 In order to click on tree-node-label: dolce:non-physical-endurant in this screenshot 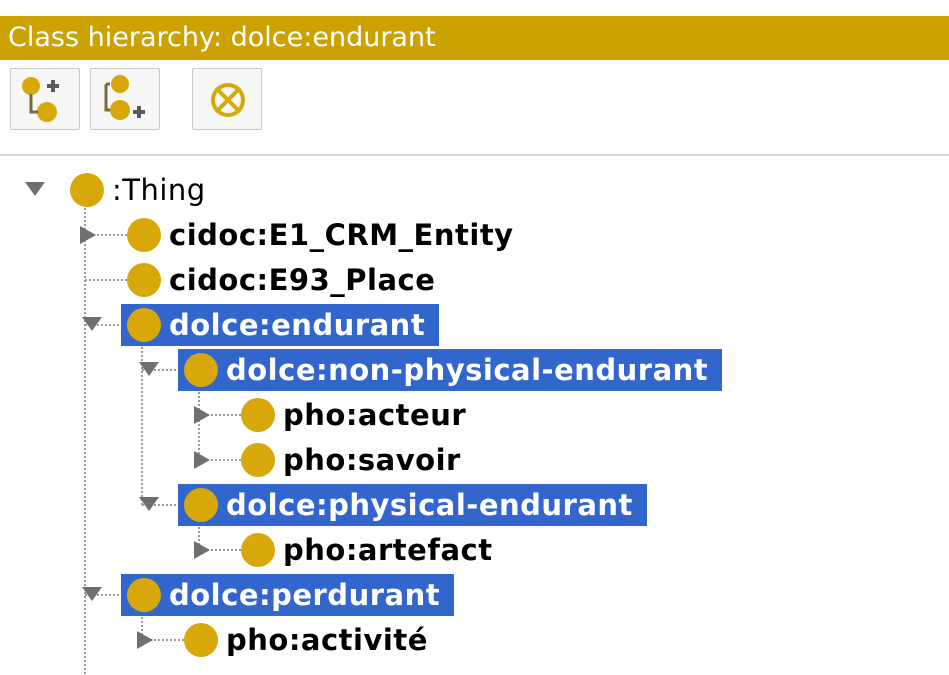, I will do `click(467, 370)`.